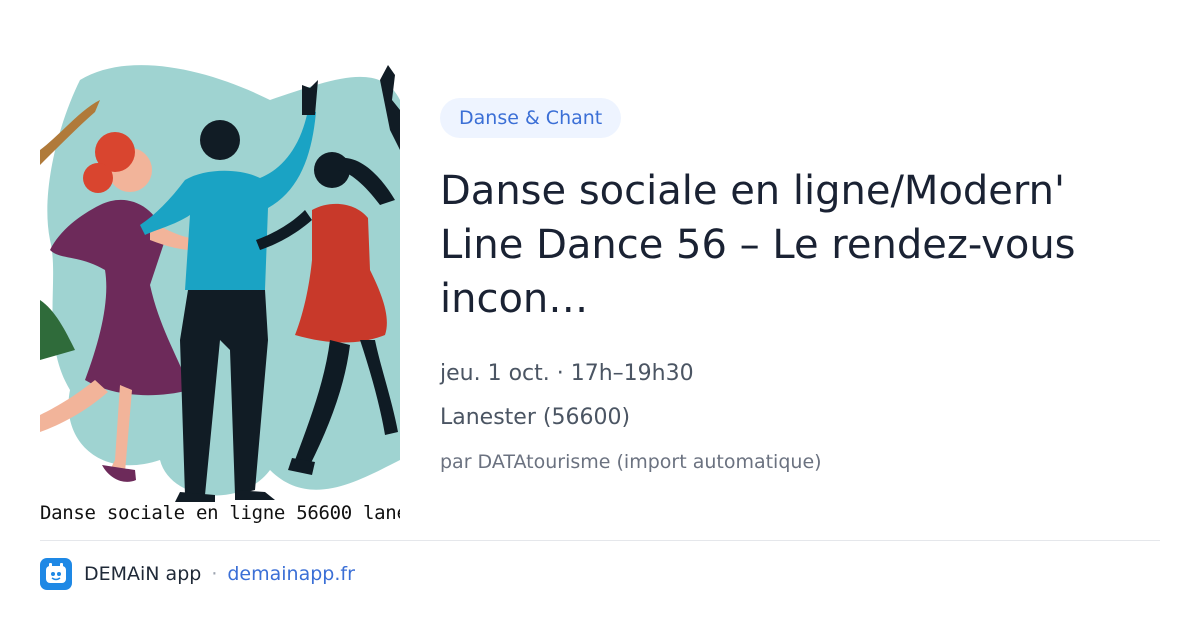 This screenshot has width=1200, height=630. Describe the element at coordinates (220, 513) in the screenshot. I see `image-caption: Danse sociale en ligne 56600 lanester` at that location.